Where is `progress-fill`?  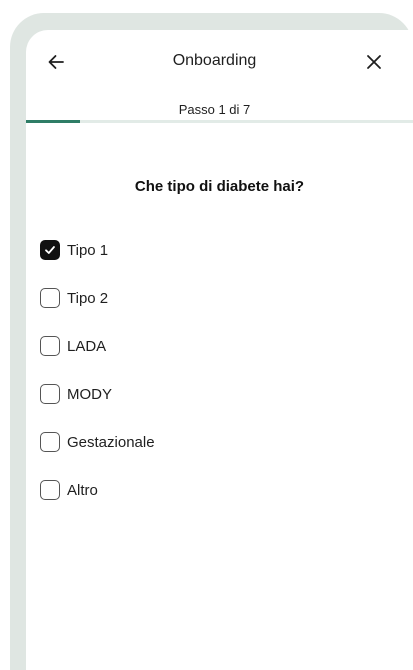
progress-fill is located at coordinates (53, 121).